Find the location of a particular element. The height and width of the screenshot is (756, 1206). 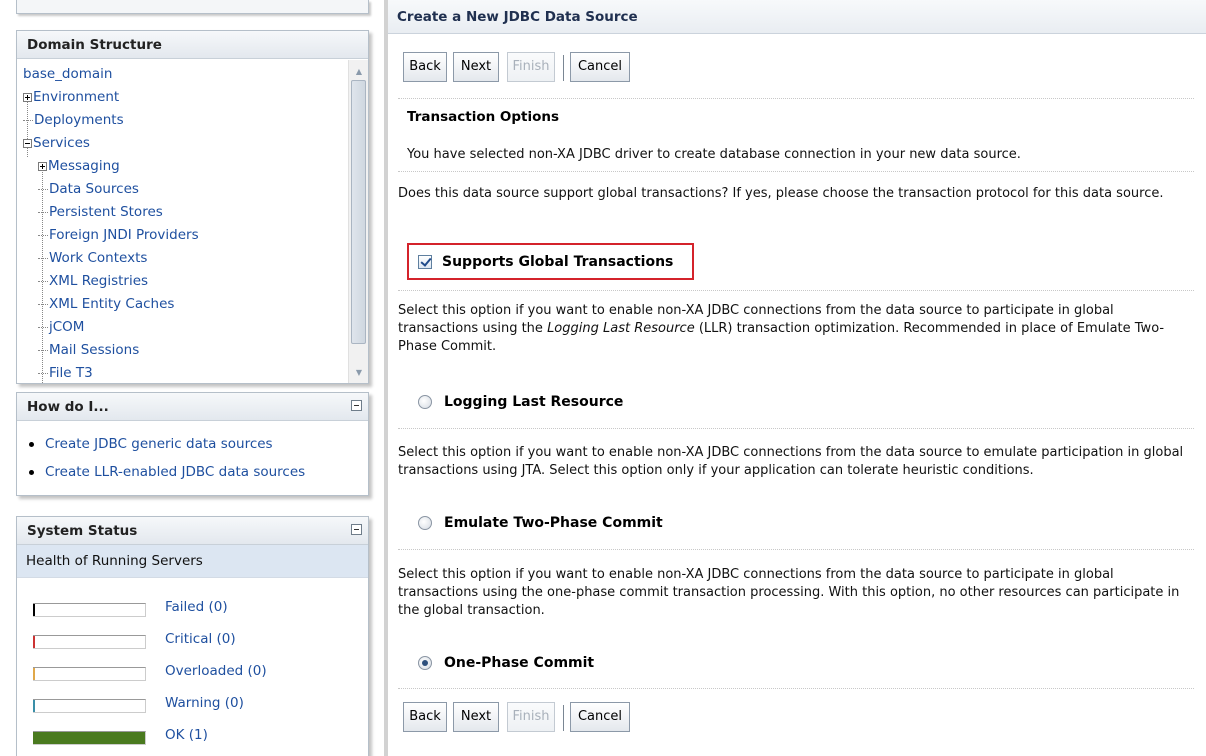

help-link-generic-data-sources: Create JDBC generic data sources is located at coordinates (159, 444).